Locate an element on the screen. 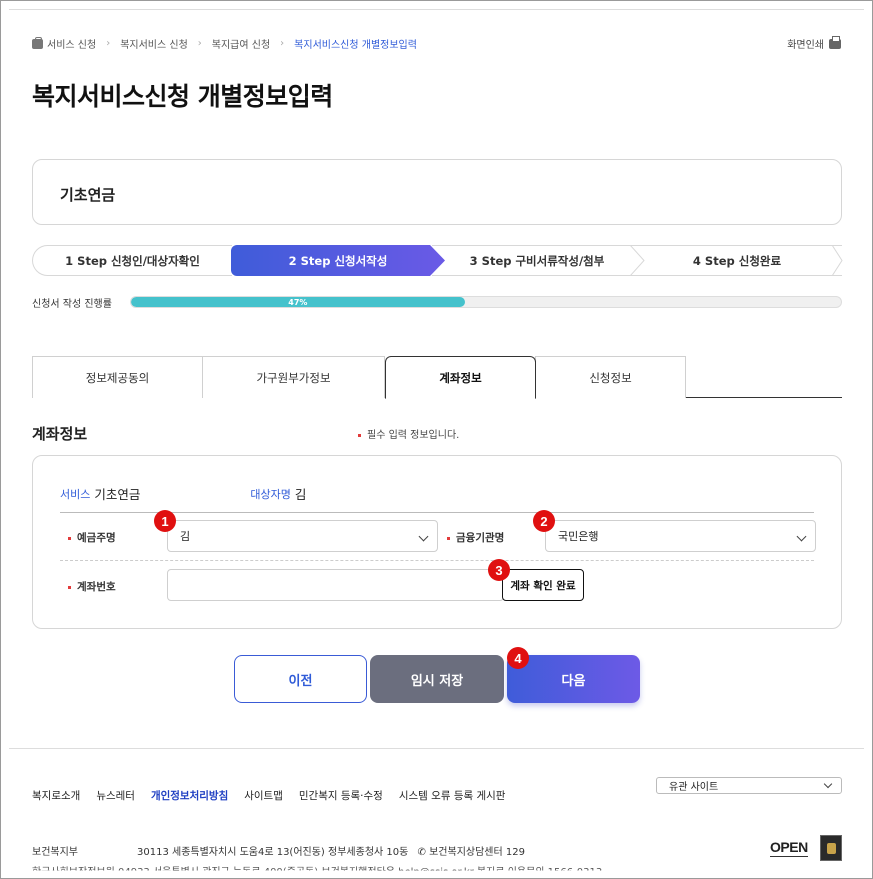 This screenshot has width=873, height=879. print-label: 화면인쇄 is located at coordinates (805, 45).